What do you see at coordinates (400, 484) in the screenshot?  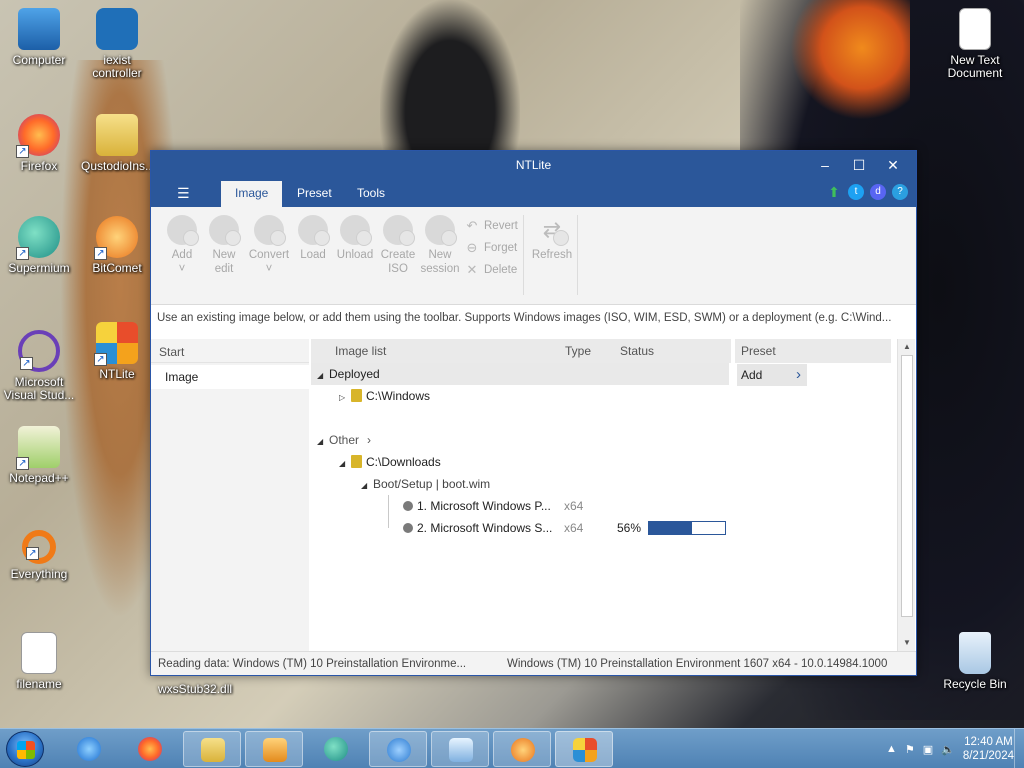 I see `tree-item-boot-wim: ◢ Boot/Setup | boot.wim` at bounding box center [400, 484].